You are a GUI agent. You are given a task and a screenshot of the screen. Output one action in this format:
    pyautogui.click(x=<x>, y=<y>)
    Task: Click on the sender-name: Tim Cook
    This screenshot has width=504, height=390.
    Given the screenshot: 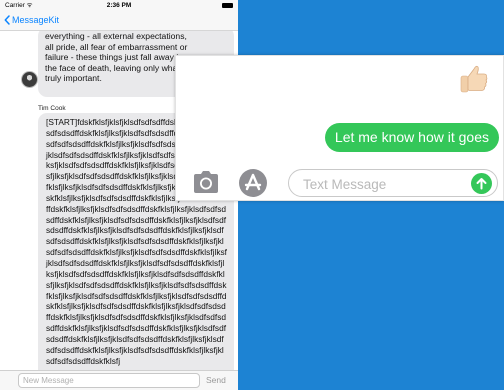 What is the action you would take?
    pyautogui.click(x=52, y=108)
    